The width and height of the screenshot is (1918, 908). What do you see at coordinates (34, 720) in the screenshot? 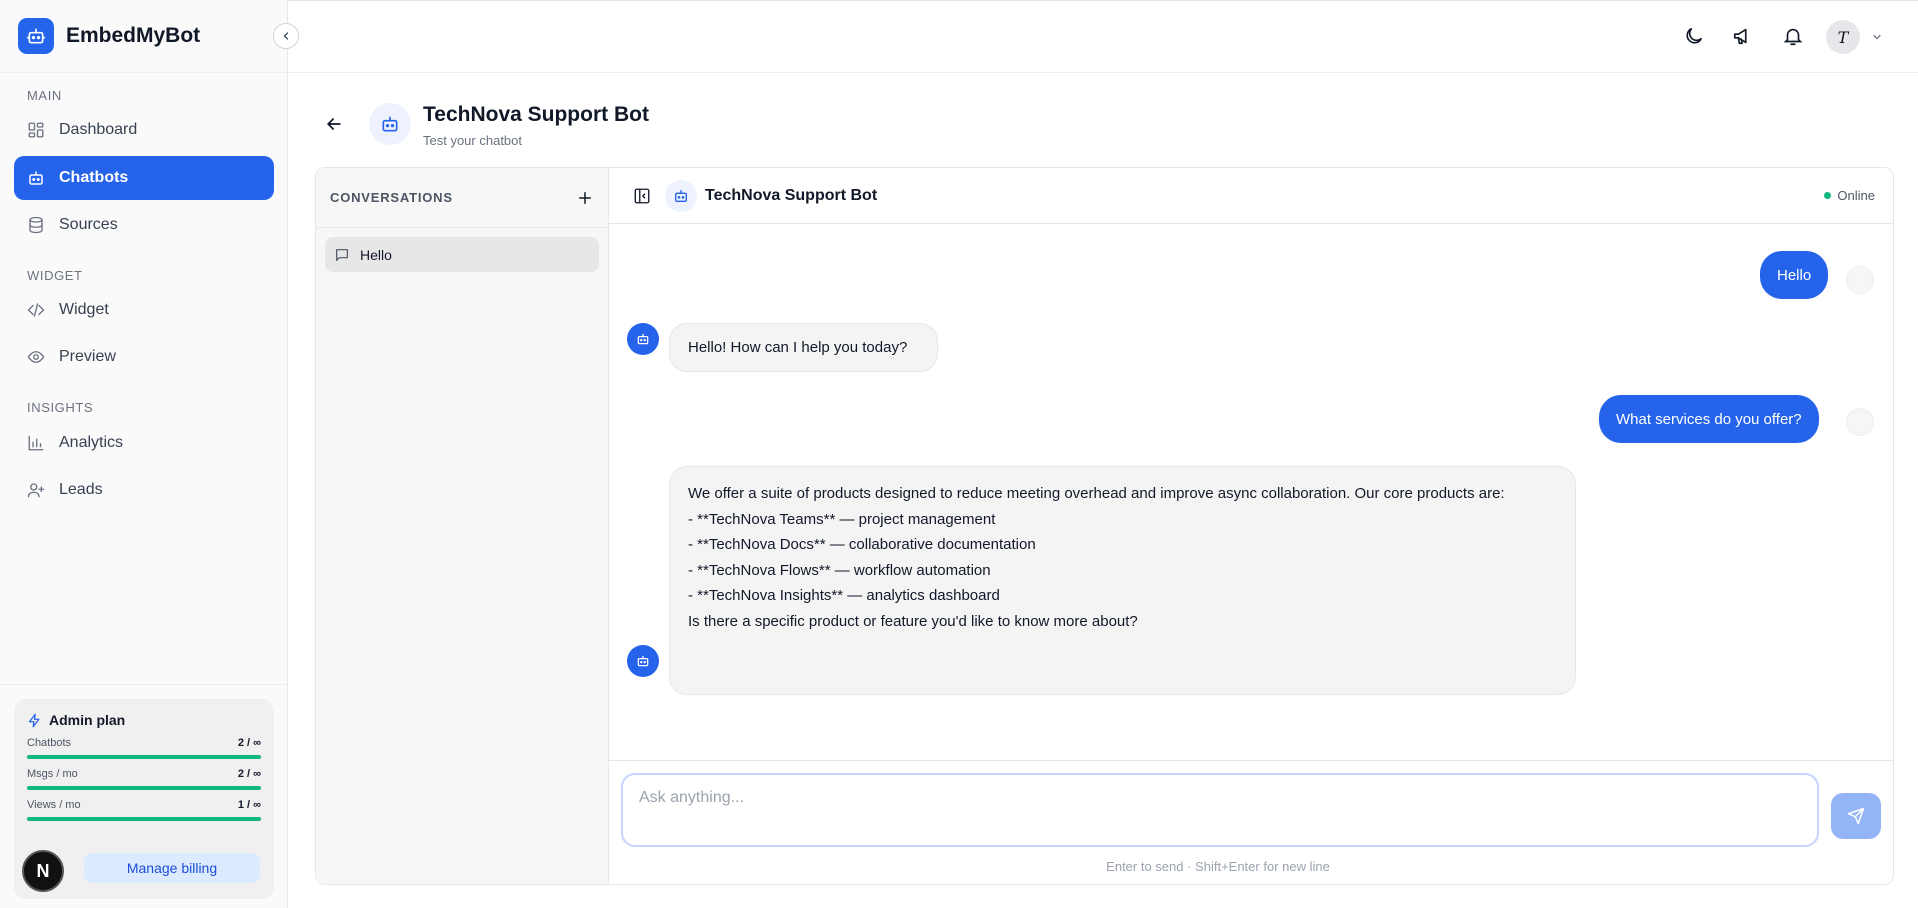
I see `lightning-icon` at bounding box center [34, 720].